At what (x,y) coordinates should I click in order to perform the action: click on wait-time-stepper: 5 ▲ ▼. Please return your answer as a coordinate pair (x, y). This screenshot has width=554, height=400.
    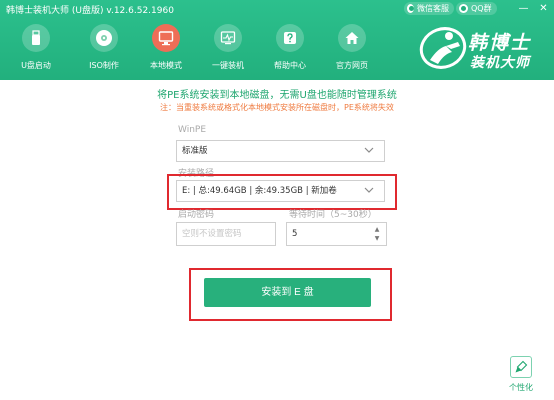
    Looking at the image, I should click on (336, 234).